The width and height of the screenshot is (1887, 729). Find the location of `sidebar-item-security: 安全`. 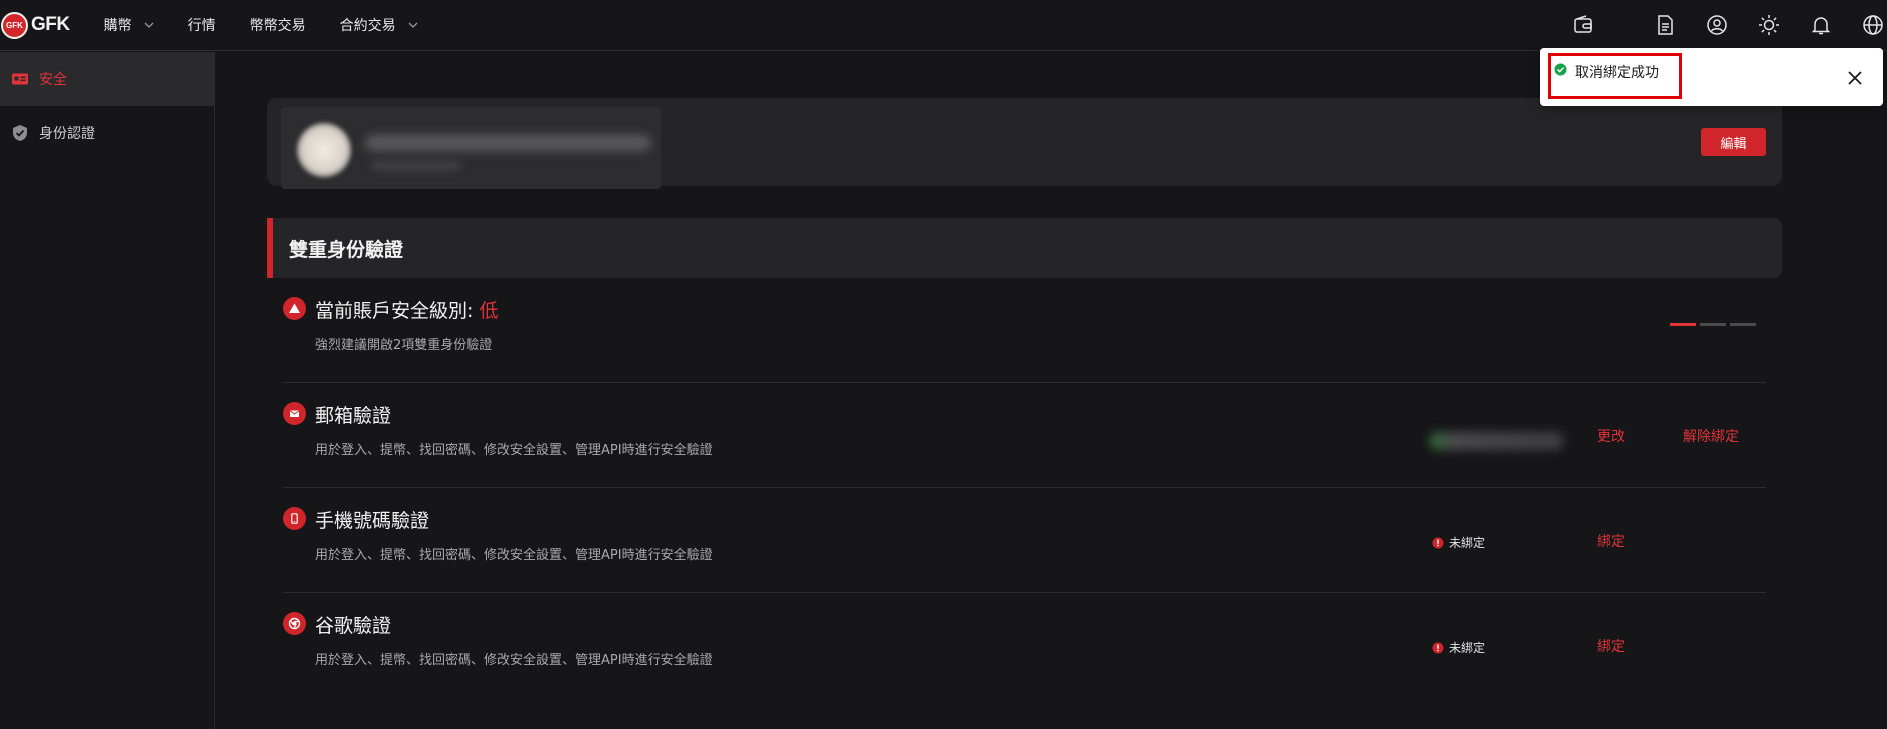

sidebar-item-security: 安全 is located at coordinates (107, 79).